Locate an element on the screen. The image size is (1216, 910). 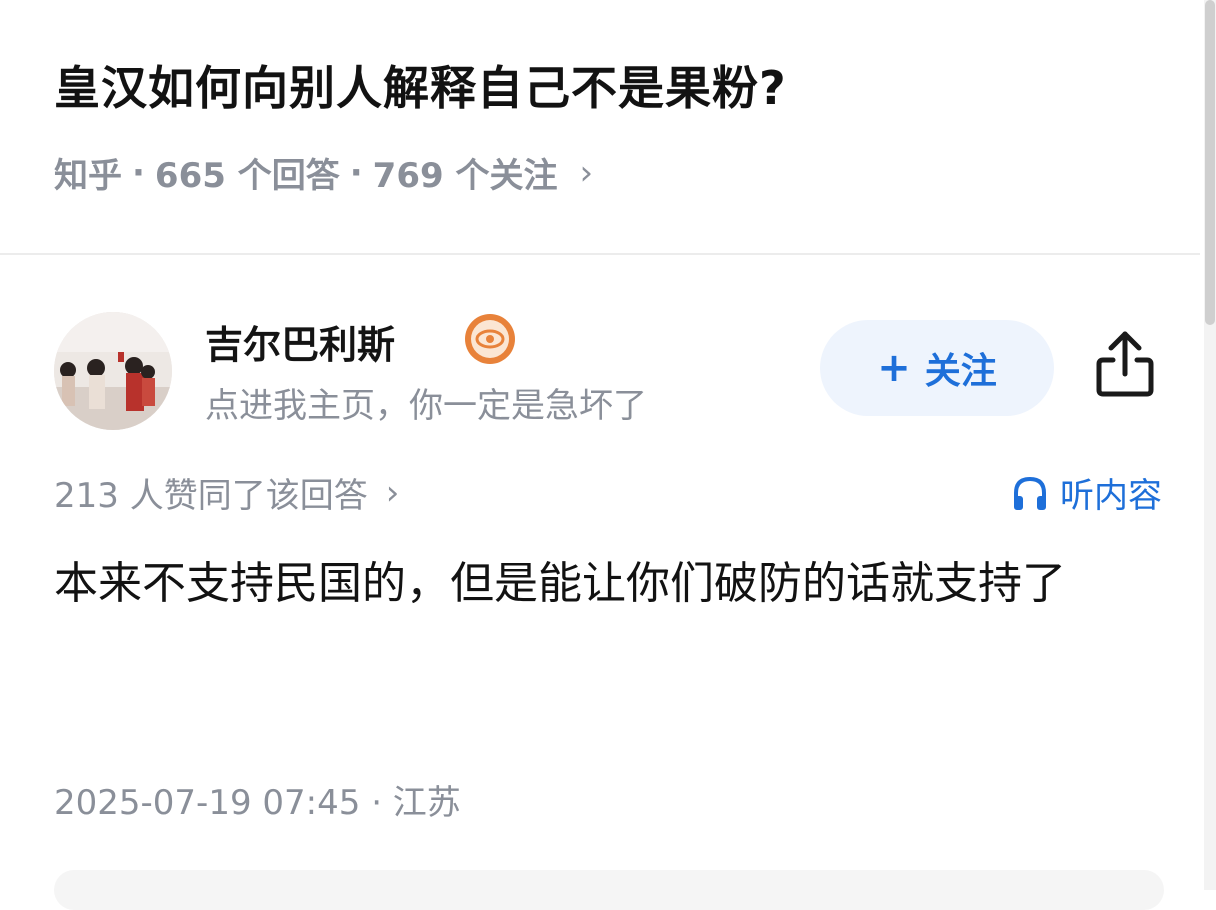
scrollbar is located at coordinates (1210, 445).